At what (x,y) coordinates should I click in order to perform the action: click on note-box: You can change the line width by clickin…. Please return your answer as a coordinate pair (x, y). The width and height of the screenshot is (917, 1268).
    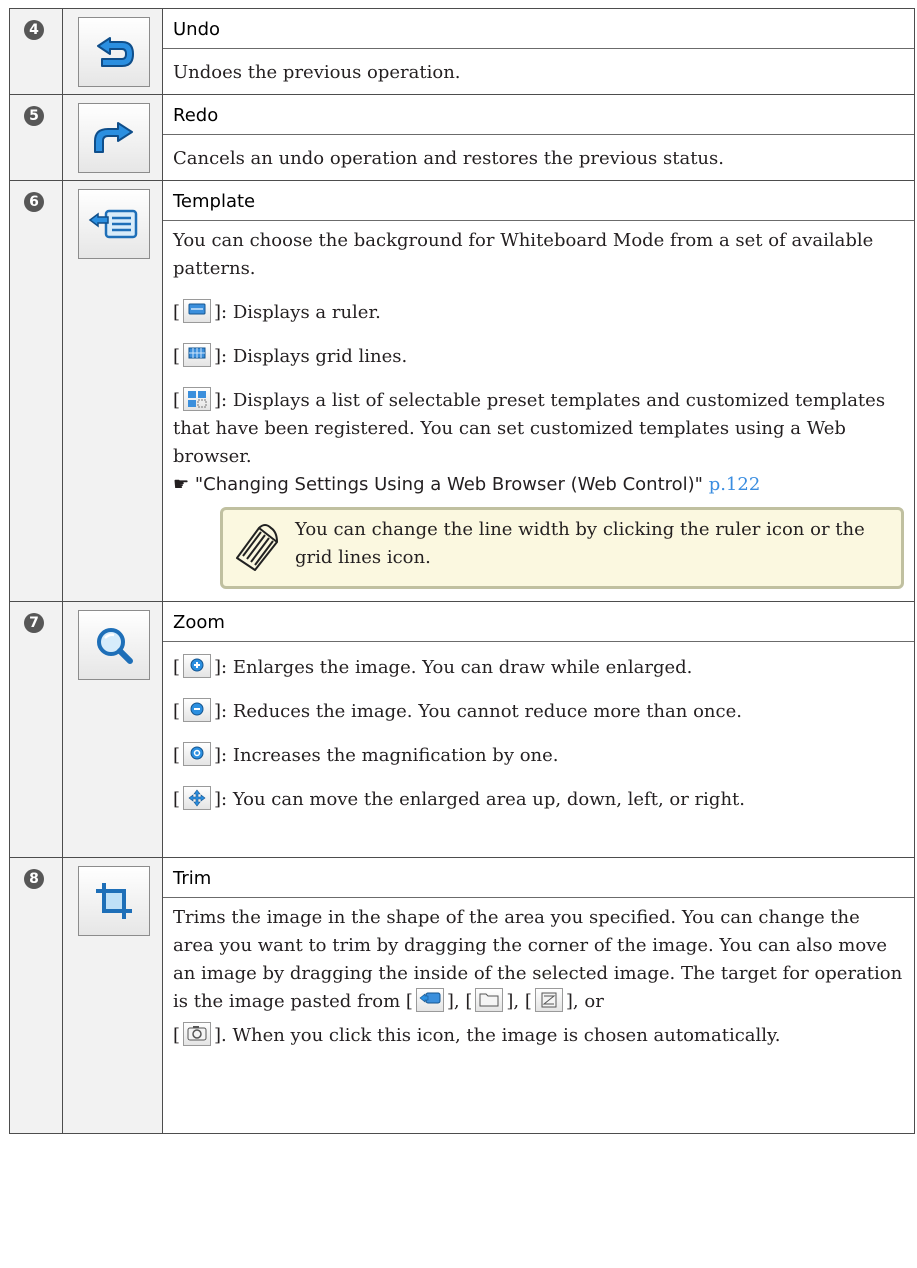
    Looking at the image, I should click on (562, 548).